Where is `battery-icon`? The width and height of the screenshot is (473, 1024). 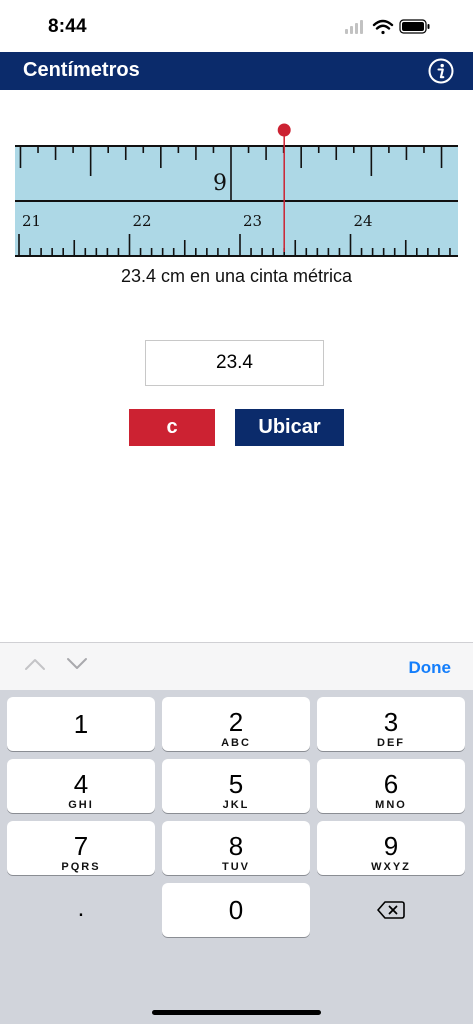 battery-icon is located at coordinates (414, 26).